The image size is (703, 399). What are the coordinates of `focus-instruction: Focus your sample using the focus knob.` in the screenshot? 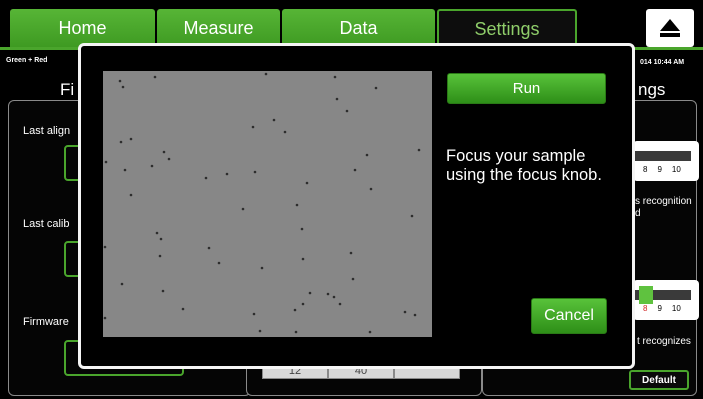 It's located at (524, 165).